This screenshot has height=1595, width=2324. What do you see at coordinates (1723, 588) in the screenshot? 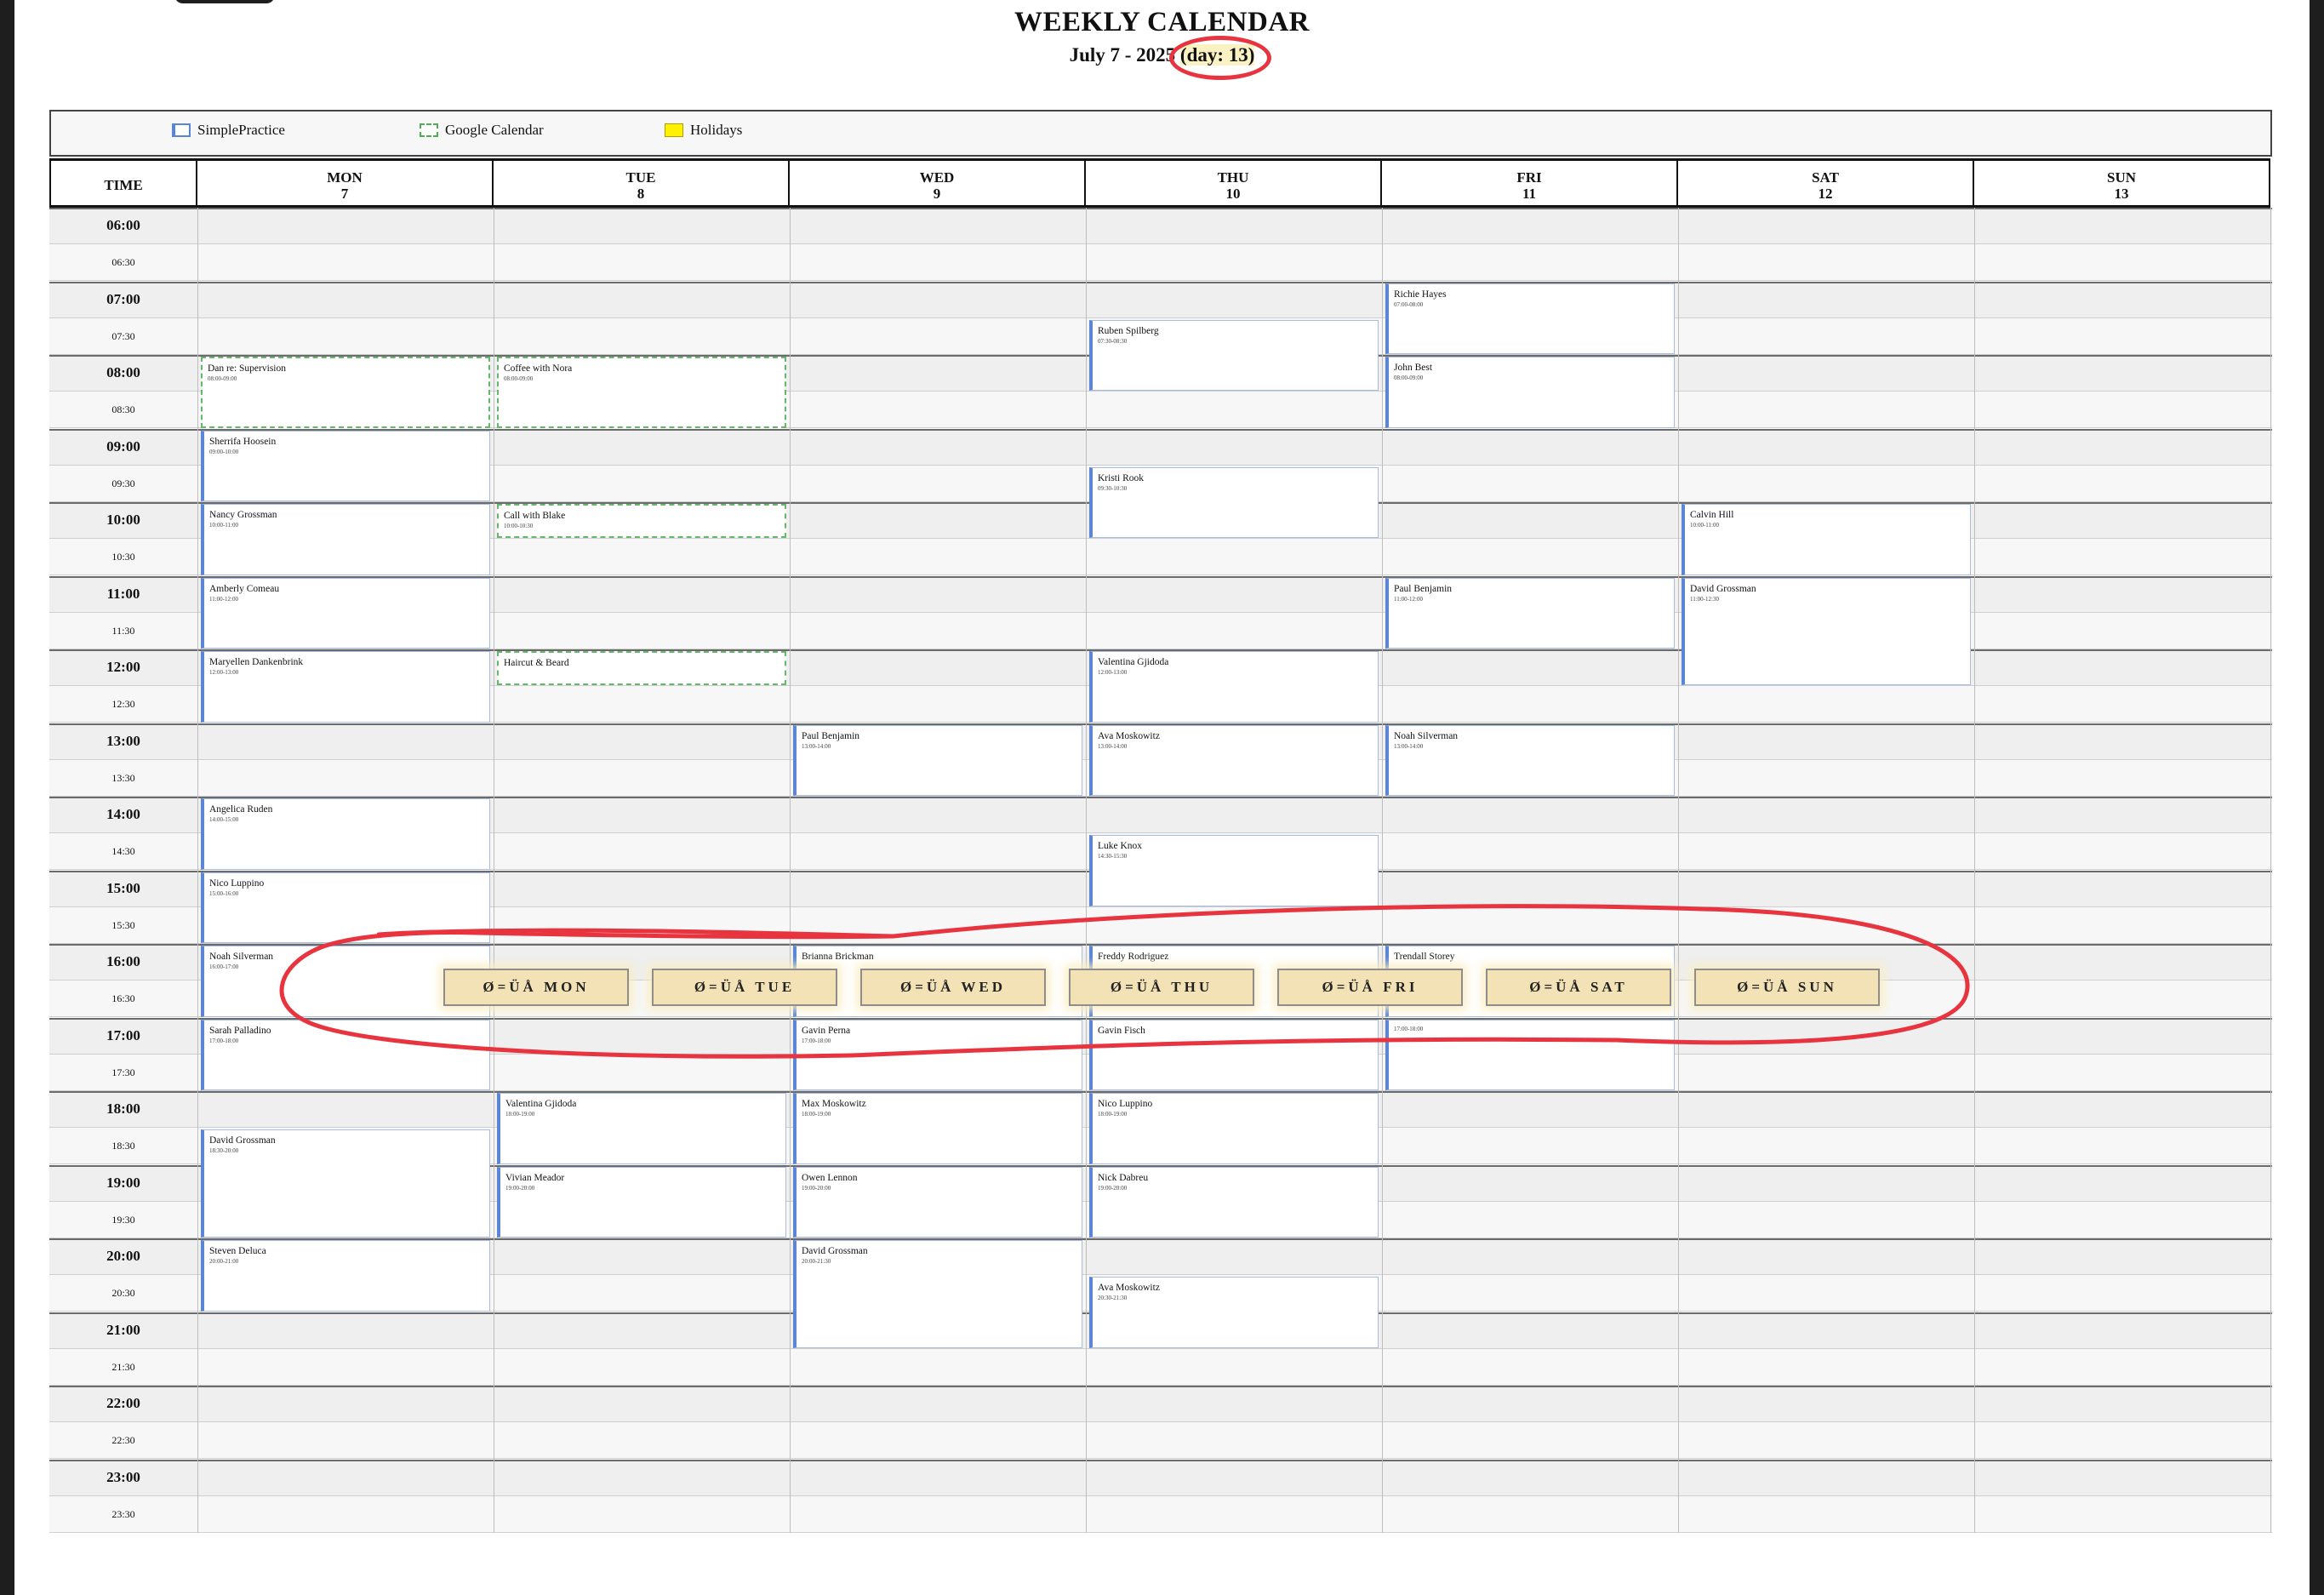
I see `event-title: David Grossman` at bounding box center [1723, 588].